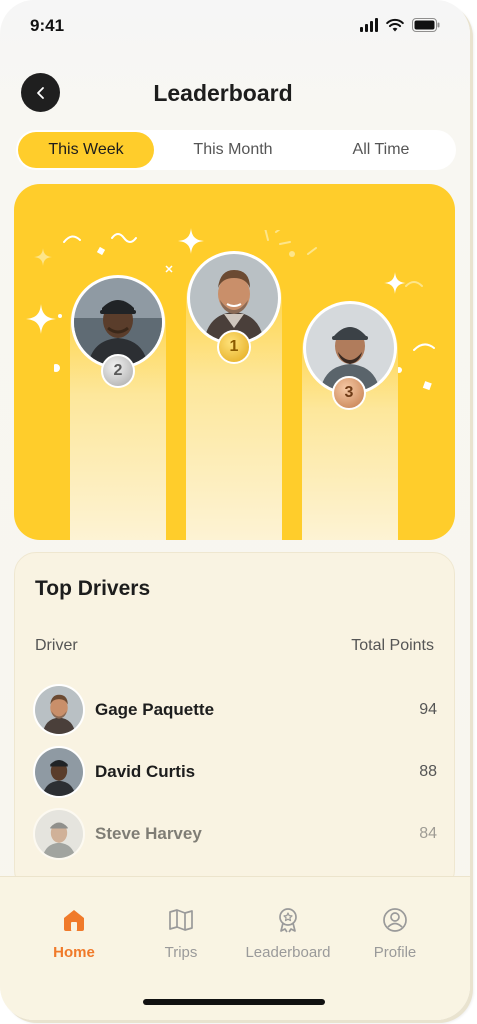 This screenshot has height=1024, width=477. Describe the element at coordinates (428, 771) in the screenshot. I see `driver-points: 88` at that location.